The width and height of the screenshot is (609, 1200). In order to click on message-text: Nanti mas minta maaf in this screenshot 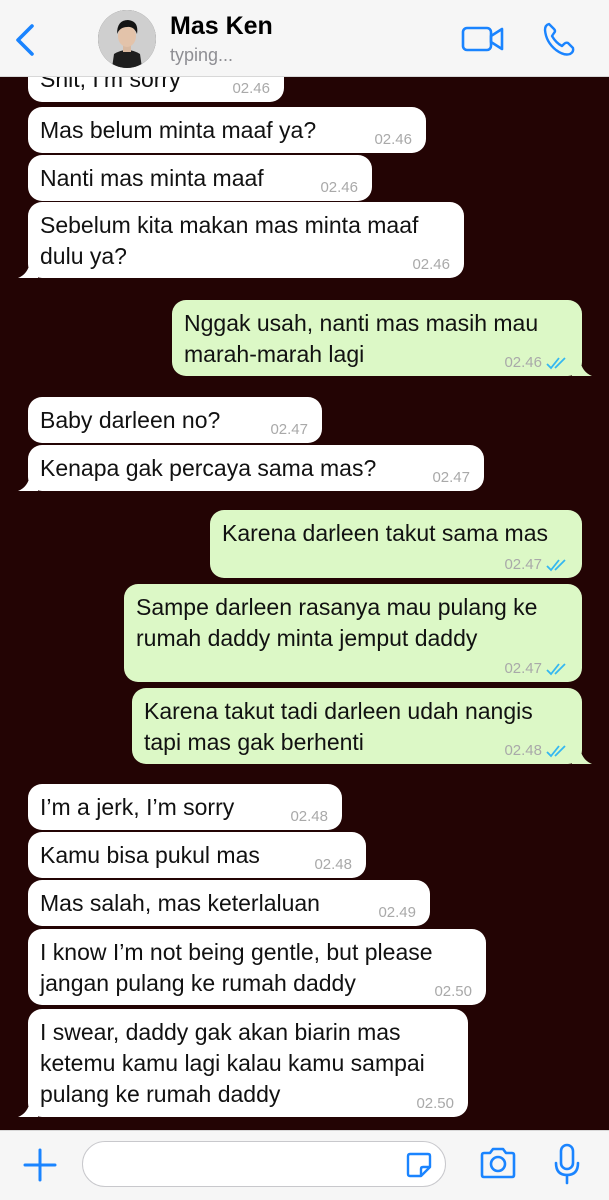, I will do `click(152, 178)`.